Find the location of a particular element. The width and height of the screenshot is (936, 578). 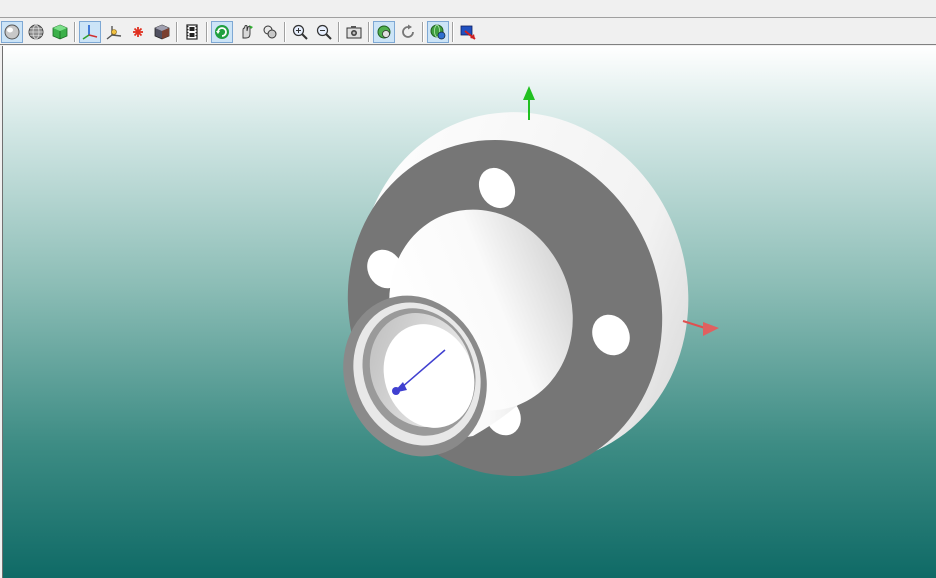

wireframe-mode-button is located at coordinates (36, 32).